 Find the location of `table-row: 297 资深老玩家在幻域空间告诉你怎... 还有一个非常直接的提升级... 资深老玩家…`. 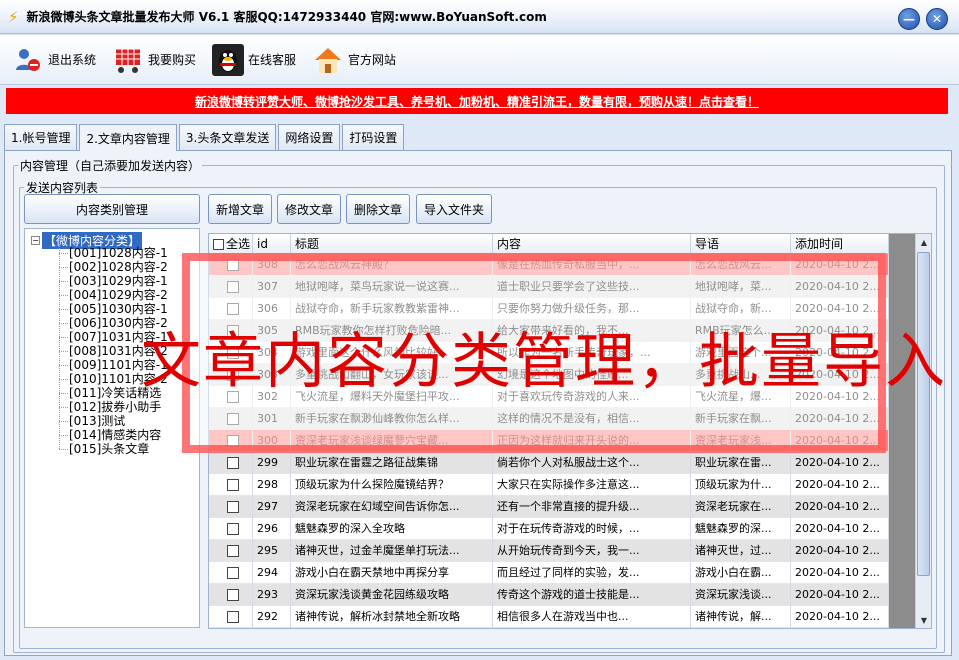

table-row: 297 资深老玩家在幻域空间告诉你怎... 还有一个非常直接的提升级... 资深老玩家… is located at coordinates (549, 507).